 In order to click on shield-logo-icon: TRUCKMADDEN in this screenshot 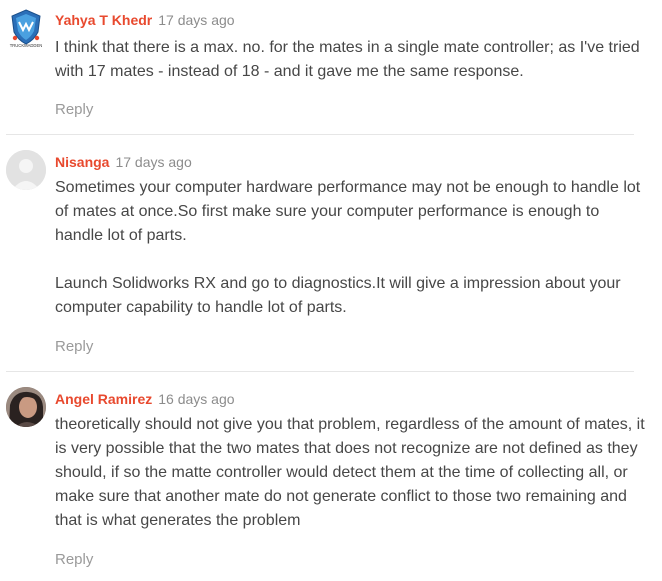, I will do `click(26, 28)`.